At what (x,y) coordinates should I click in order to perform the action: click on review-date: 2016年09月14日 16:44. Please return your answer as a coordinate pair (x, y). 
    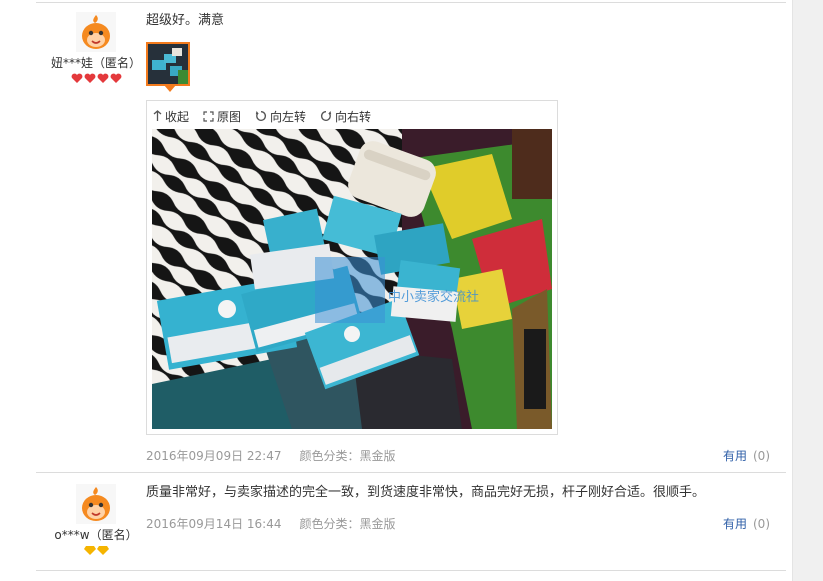
    Looking at the image, I should click on (214, 524).